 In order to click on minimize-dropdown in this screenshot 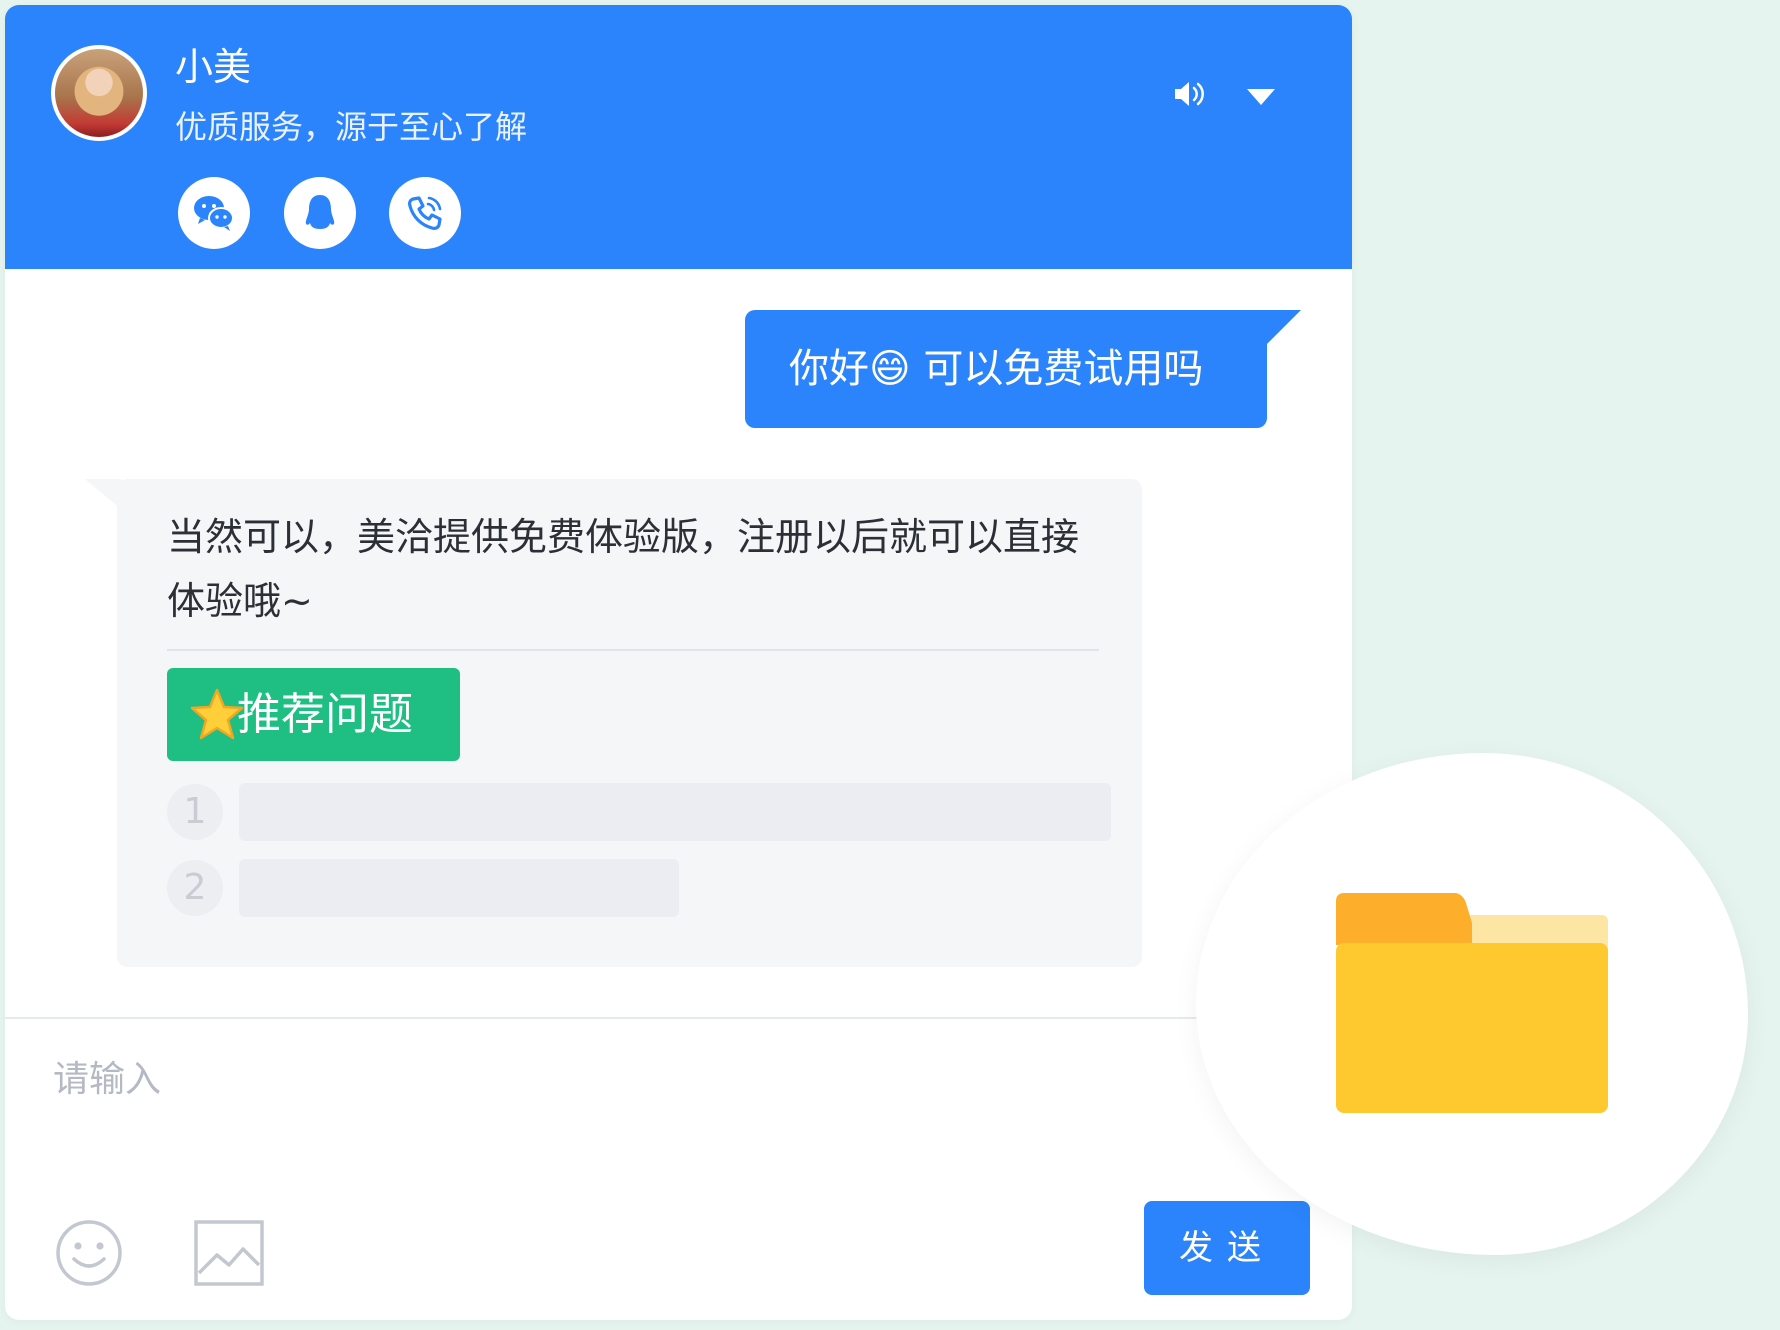, I will do `click(1261, 99)`.